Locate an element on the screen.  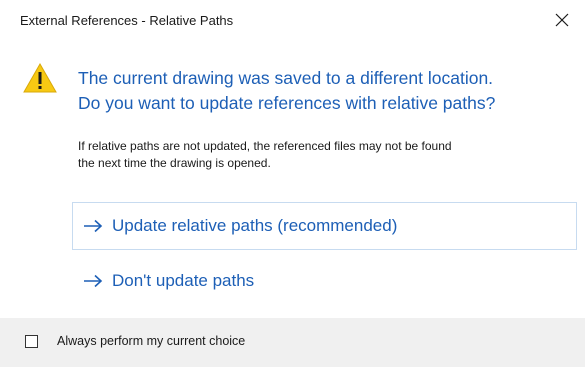
dialog-footer: Always perform my current choice is located at coordinates (292, 342).